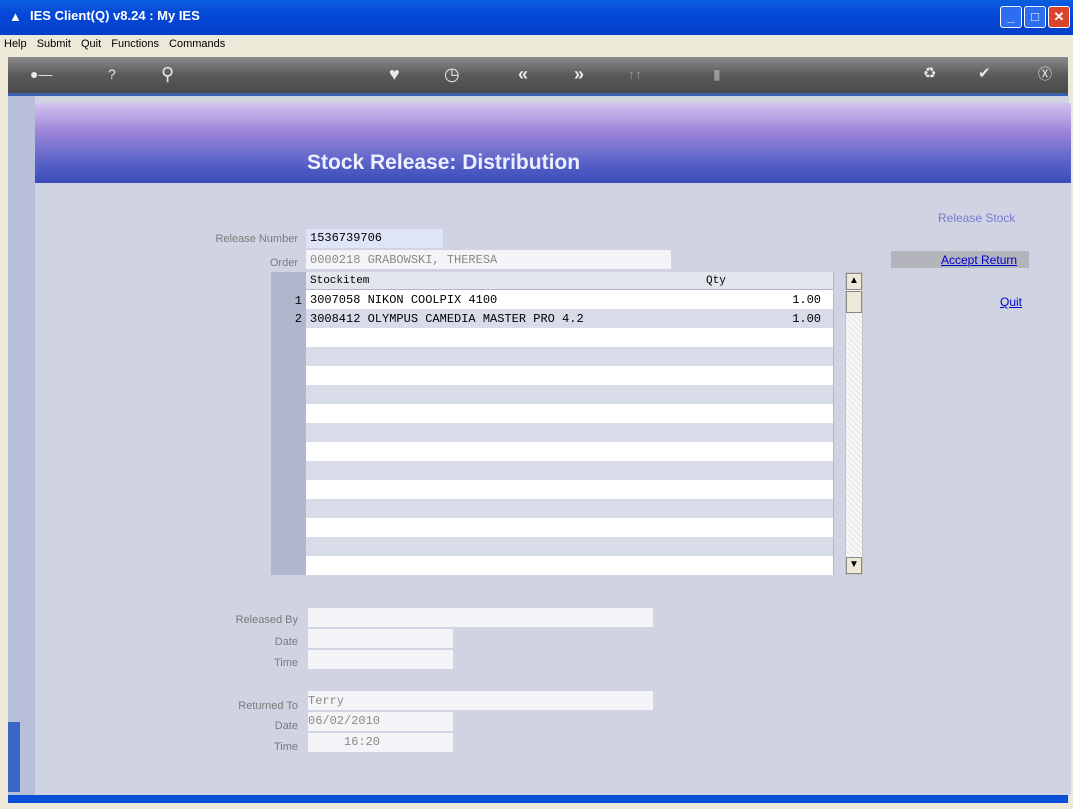 The height and width of the screenshot is (809, 1073). What do you see at coordinates (404, 260) in the screenshot?
I see `order-value: 0000218 GRABOWSKI, THERESA` at bounding box center [404, 260].